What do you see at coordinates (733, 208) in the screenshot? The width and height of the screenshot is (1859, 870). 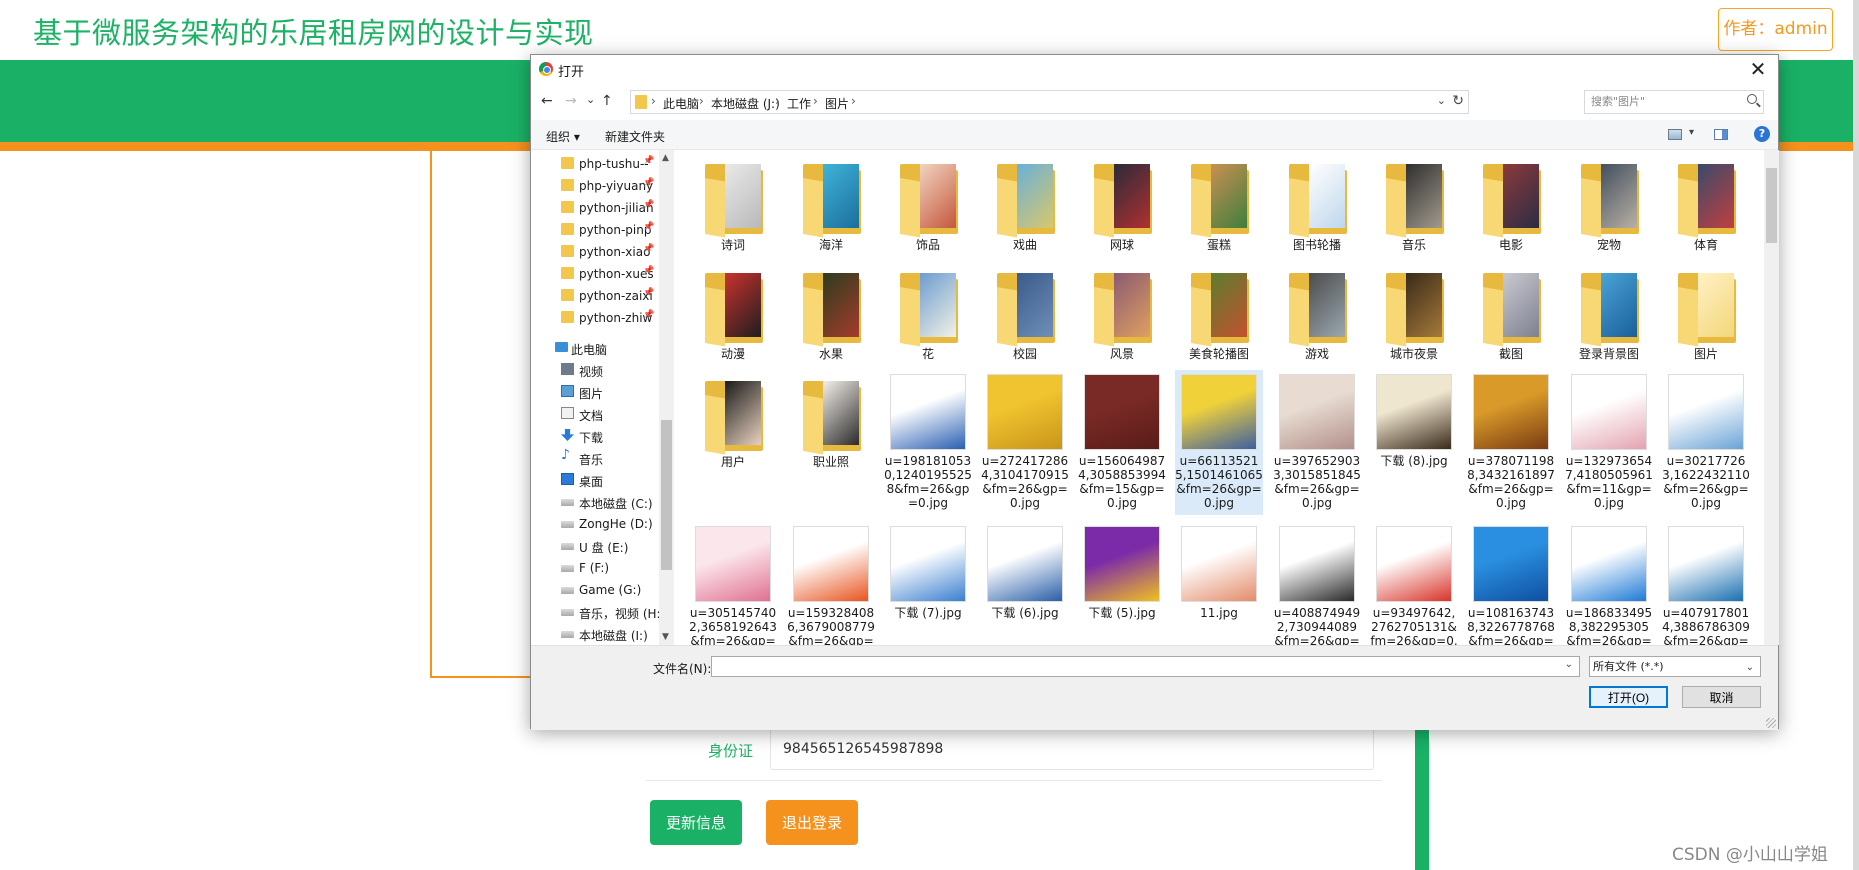 I see `folder-item: 诗词` at bounding box center [733, 208].